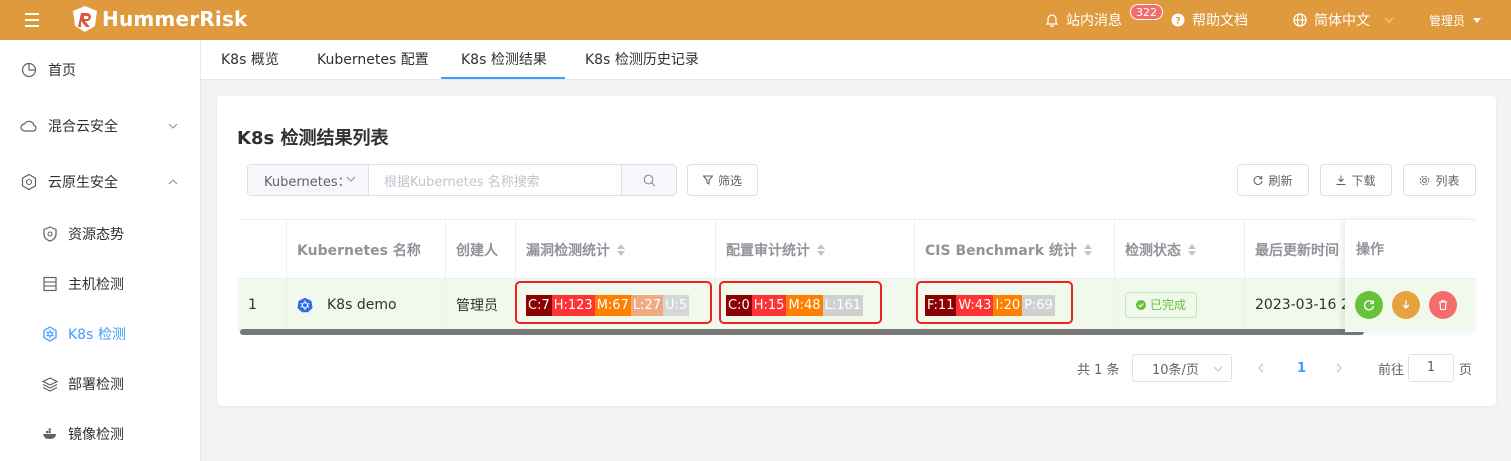 The image size is (1511, 461). Describe the element at coordinates (250, 60) in the screenshot. I see `tab-k8s-overview: K8s 概览` at that location.